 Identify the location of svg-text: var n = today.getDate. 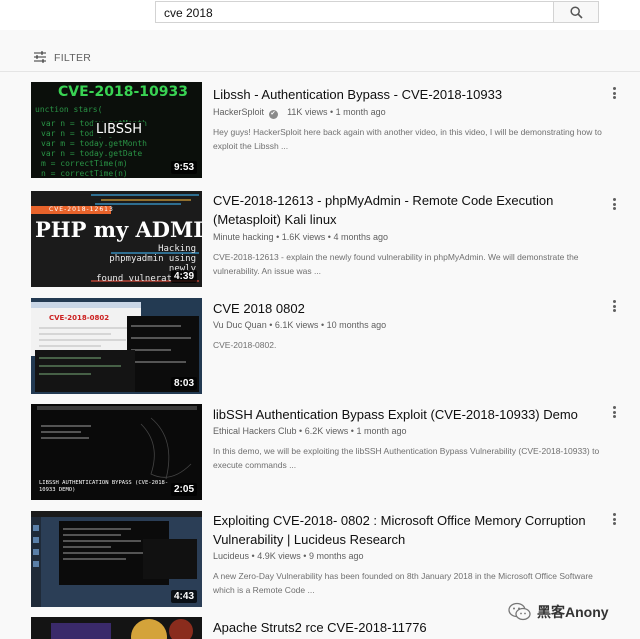
(91, 153).